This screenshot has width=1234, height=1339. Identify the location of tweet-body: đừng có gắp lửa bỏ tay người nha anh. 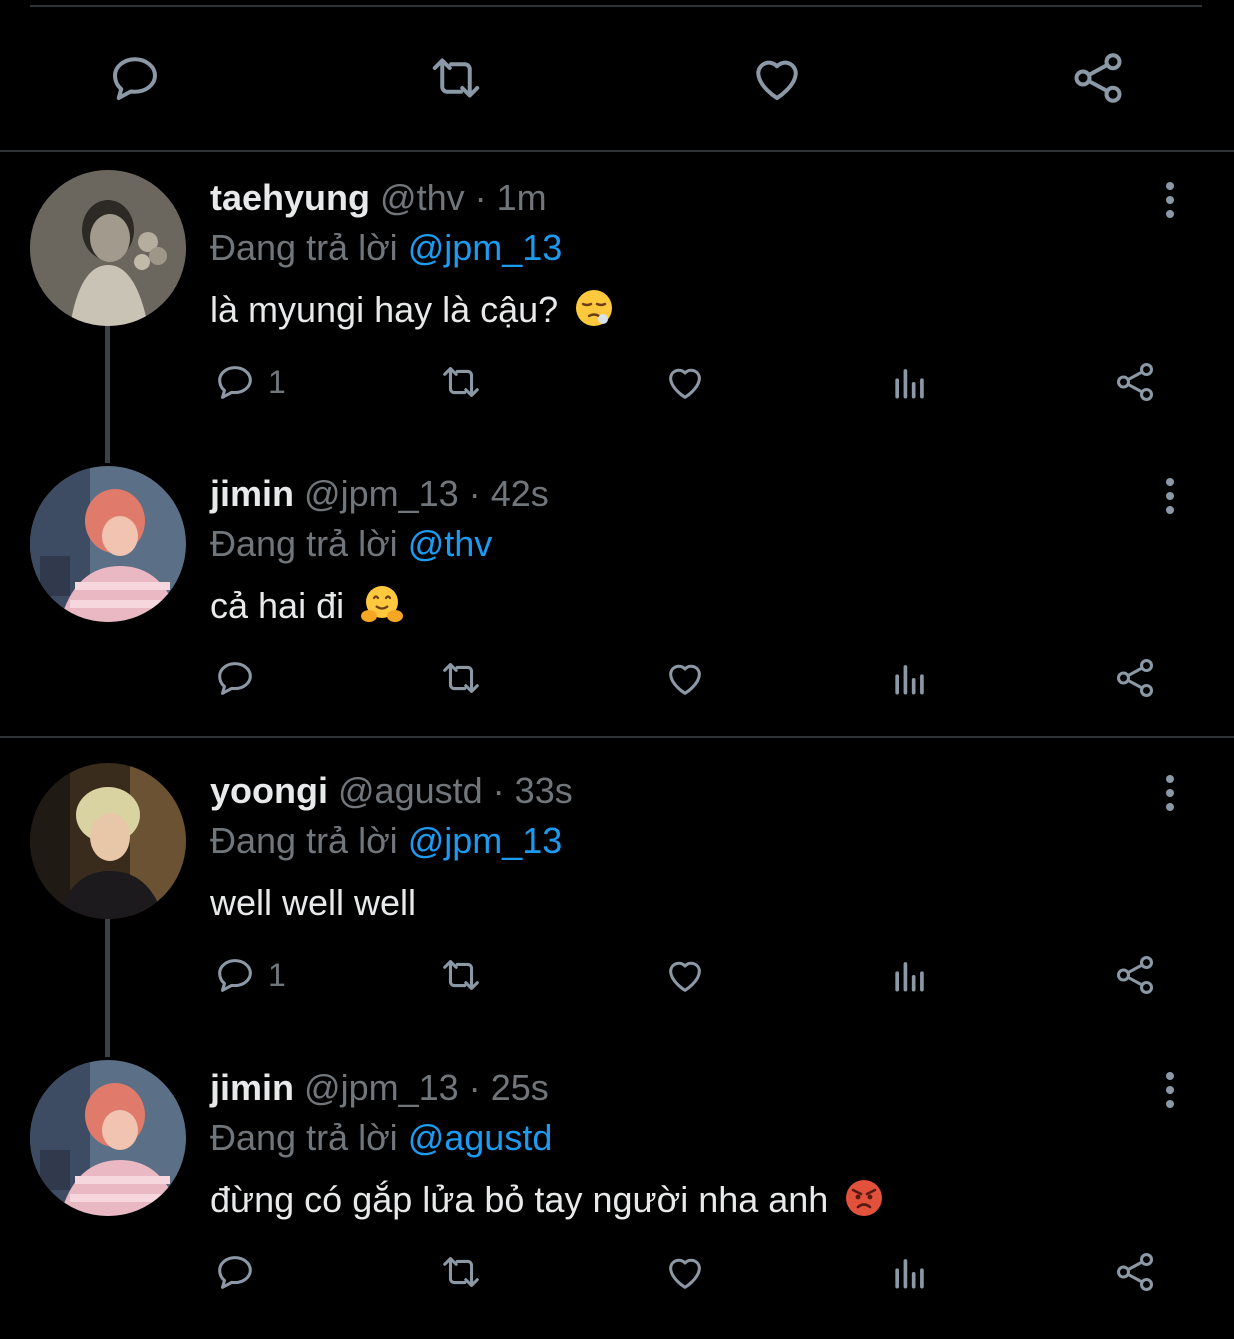
(519, 1199).